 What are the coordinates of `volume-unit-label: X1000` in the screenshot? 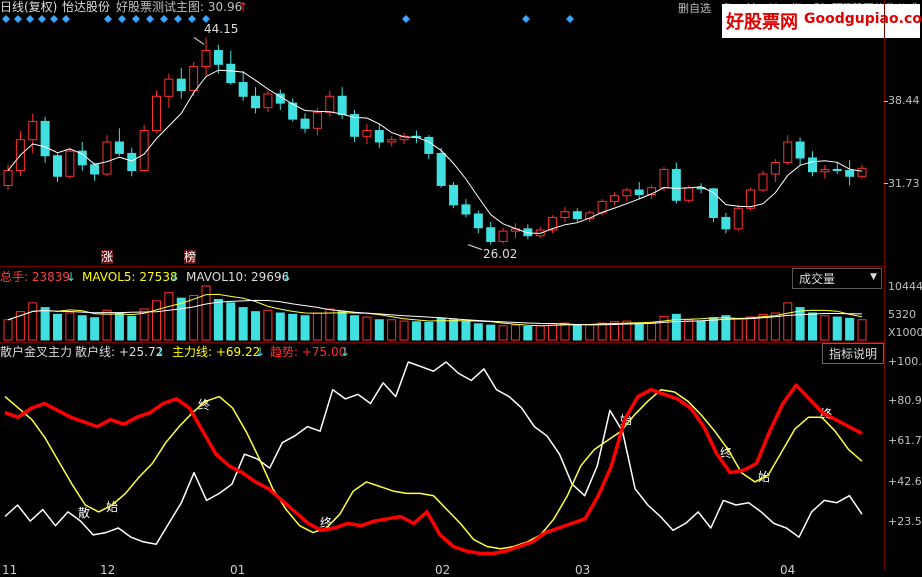 It's located at (905, 332).